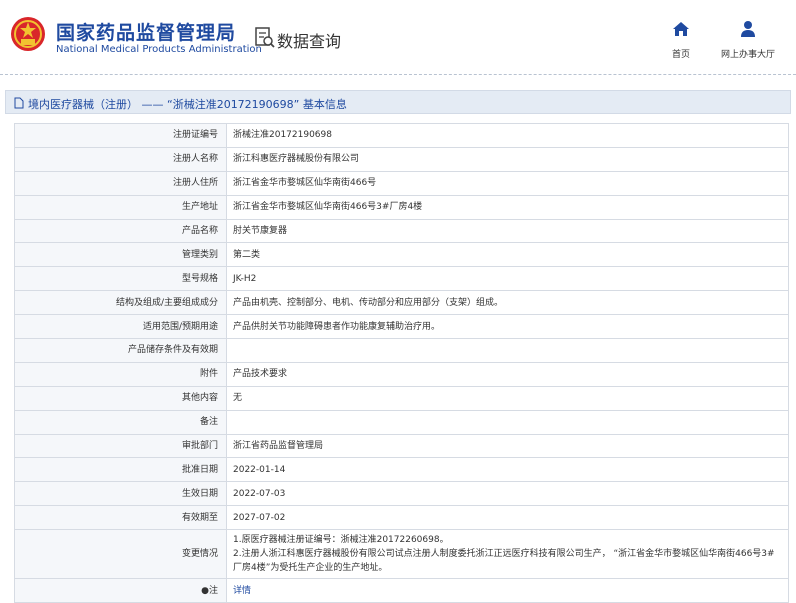 The height and width of the screenshot is (603, 796). What do you see at coordinates (120, 159) in the screenshot?
I see `field-label: 注册人名称` at bounding box center [120, 159].